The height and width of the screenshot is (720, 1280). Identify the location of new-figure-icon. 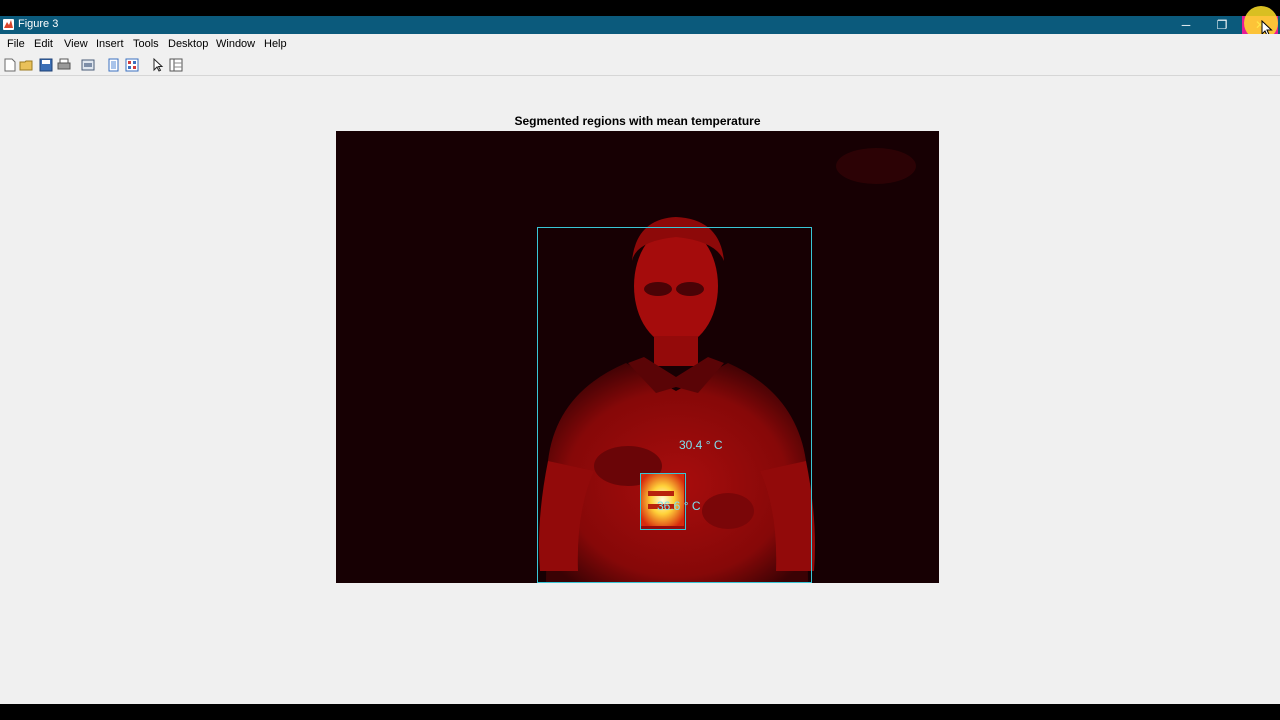
(10, 65).